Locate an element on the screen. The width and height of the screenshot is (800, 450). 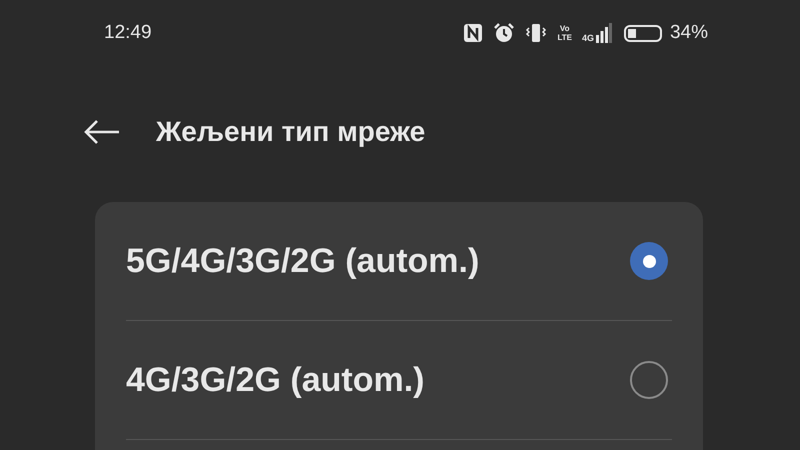
vibrate-icon is located at coordinates (536, 33).